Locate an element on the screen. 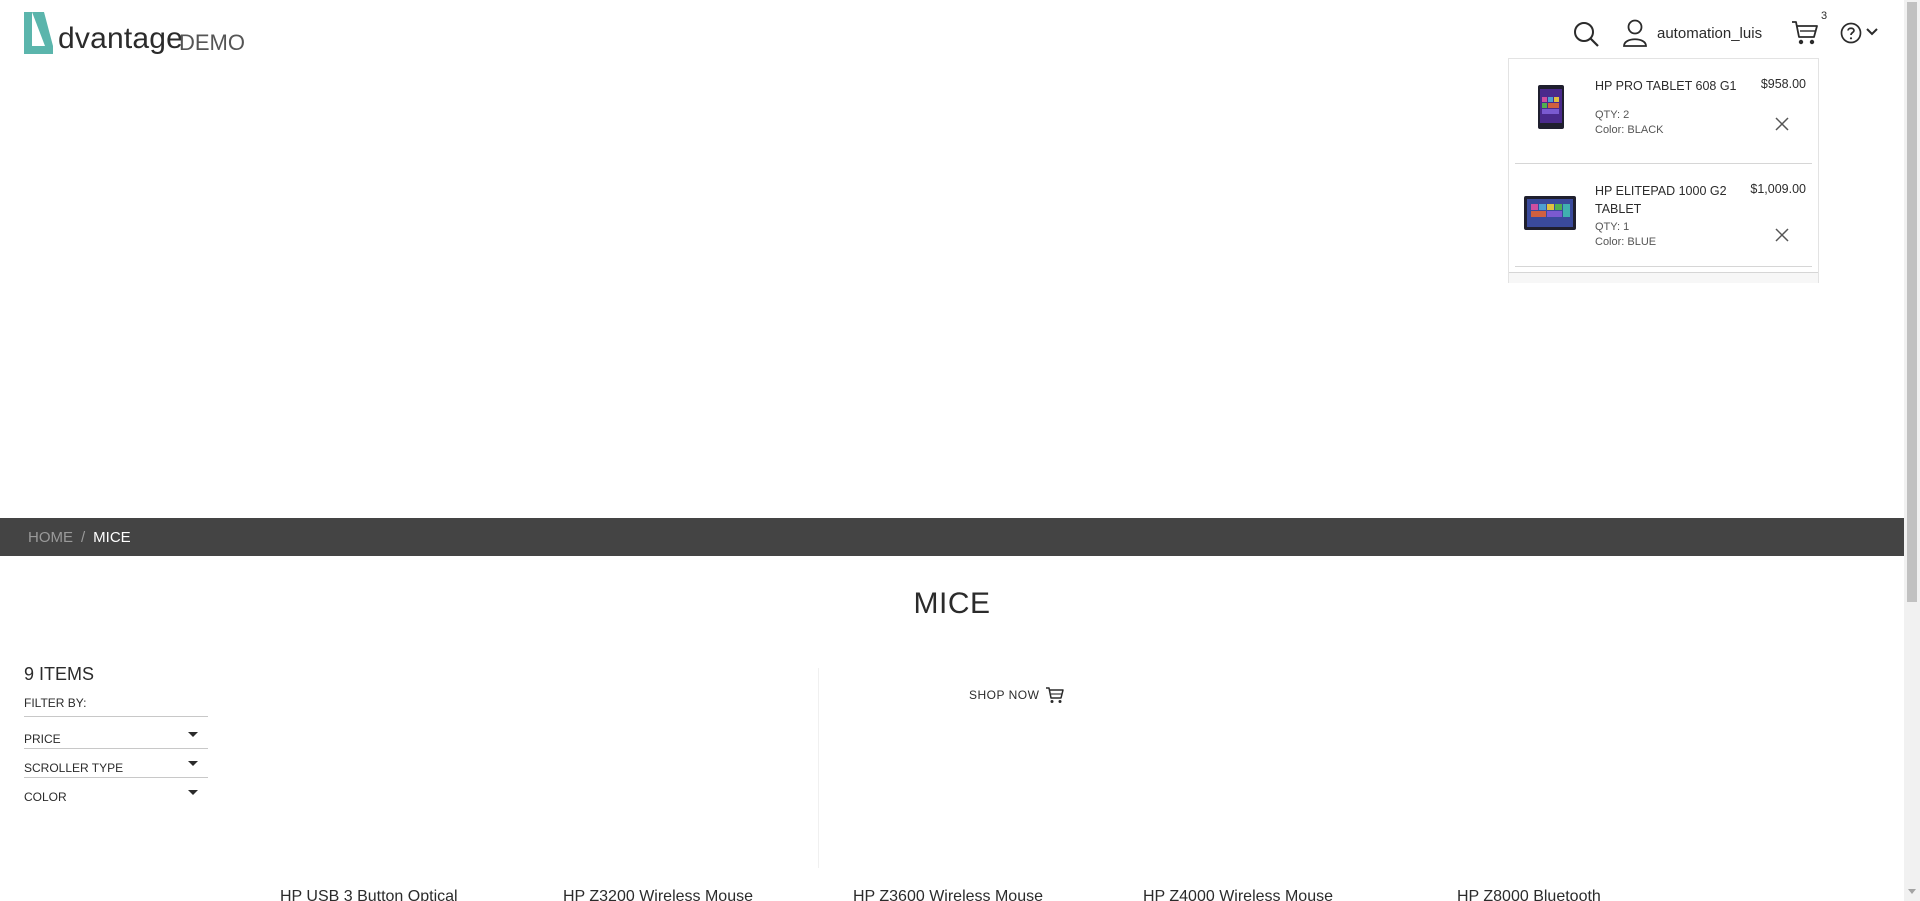 This screenshot has height=901, width=1920. filter-label: COLOR is located at coordinates (45, 797).